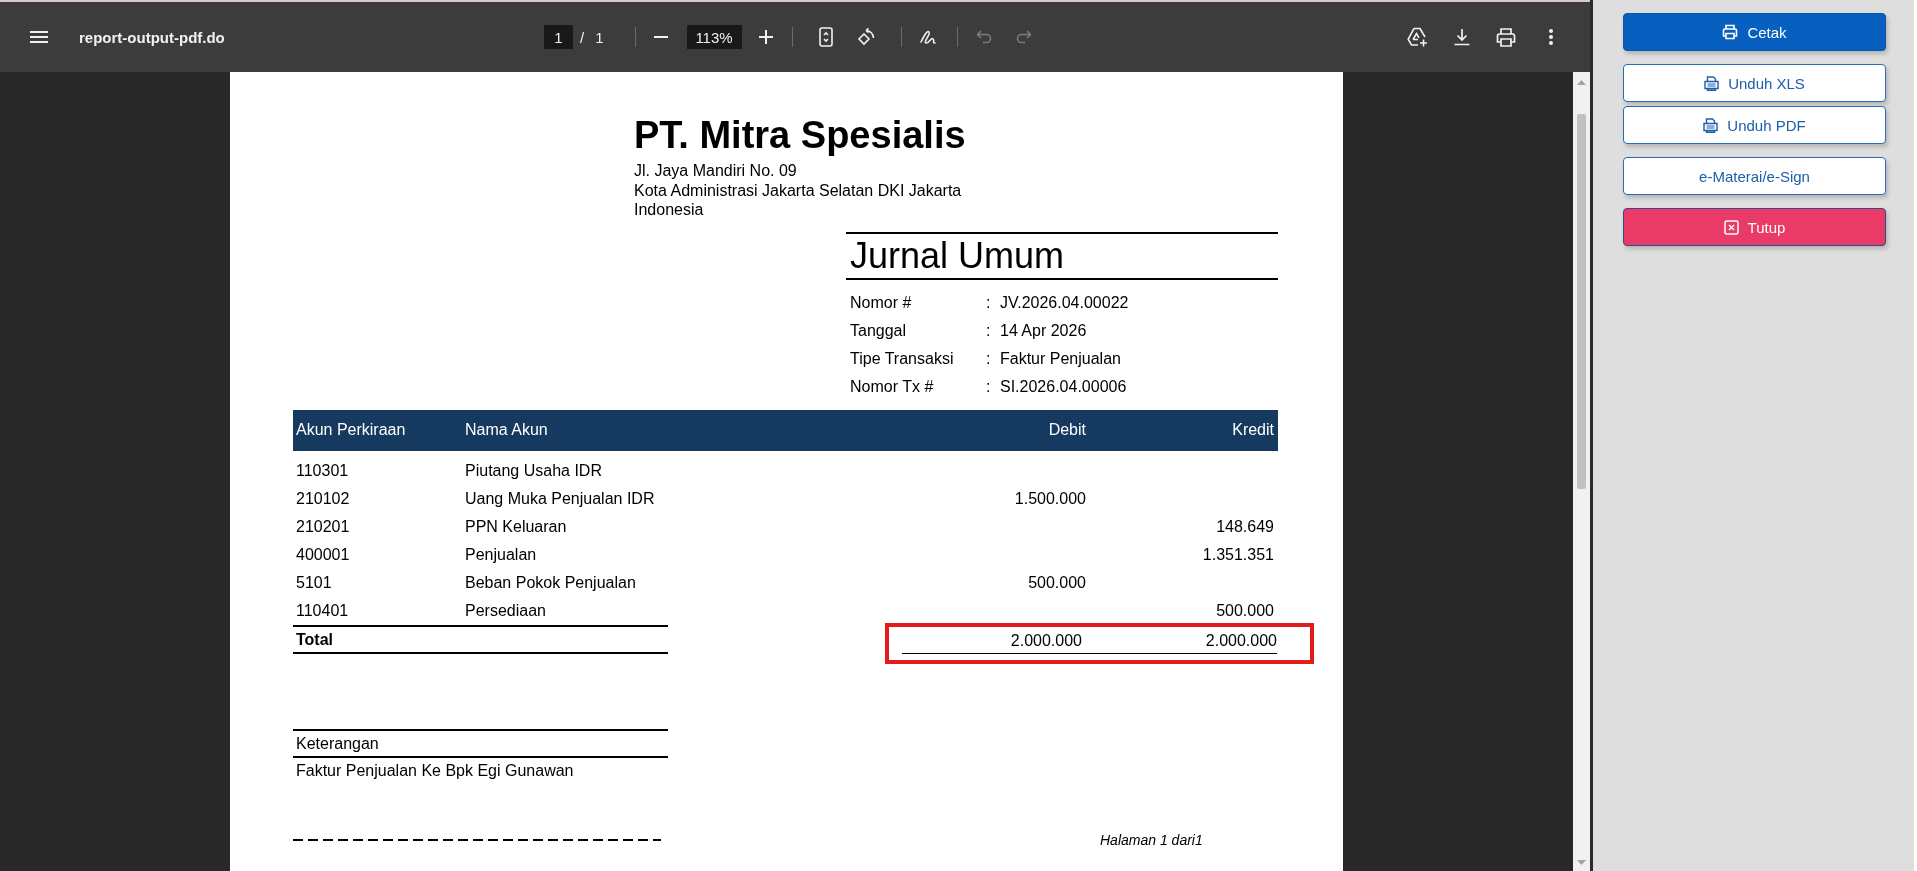  I want to click on report-title: Jurnal Umum, so click(957, 255).